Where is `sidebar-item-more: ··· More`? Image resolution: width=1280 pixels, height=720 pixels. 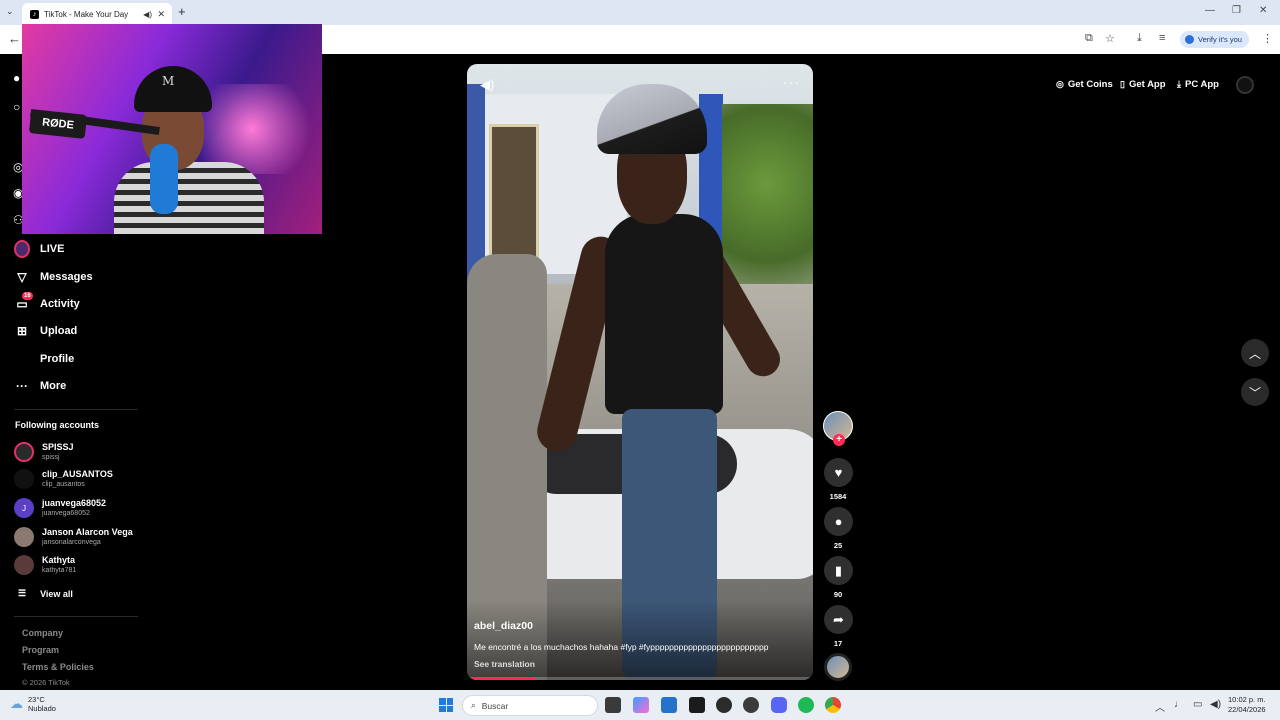
sidebar-item-more: ··· More is located at coordinates (40, 386).